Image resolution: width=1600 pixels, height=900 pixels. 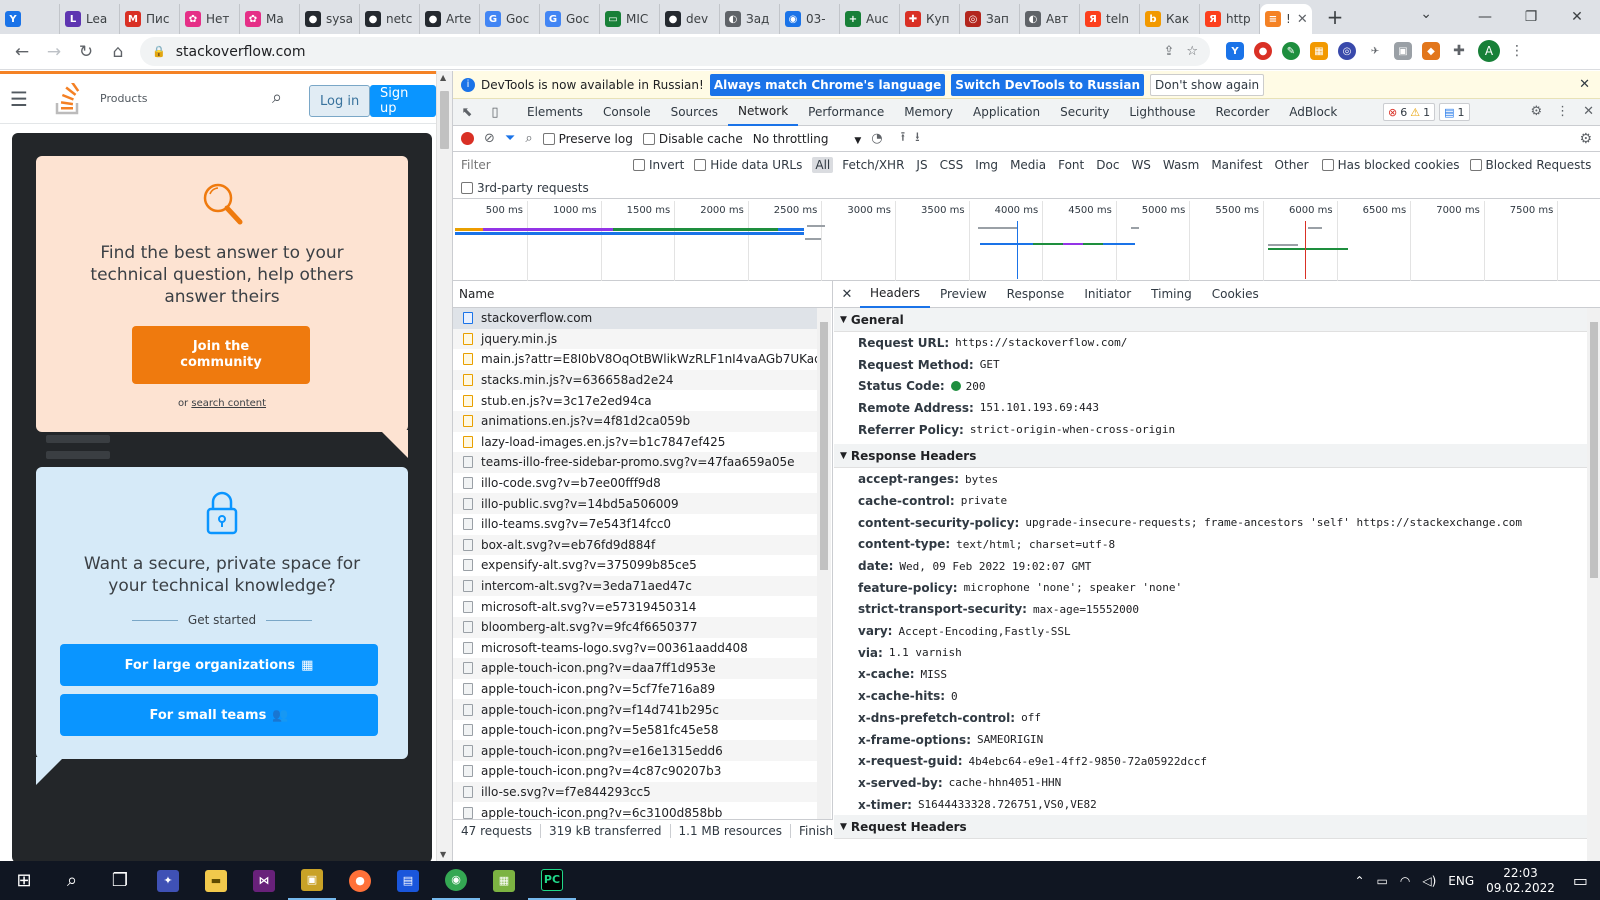 What do you see at coordinates (1594, 450) in the screenshot?
I see `scroll-thumb` at bounding box center [1594, 450].